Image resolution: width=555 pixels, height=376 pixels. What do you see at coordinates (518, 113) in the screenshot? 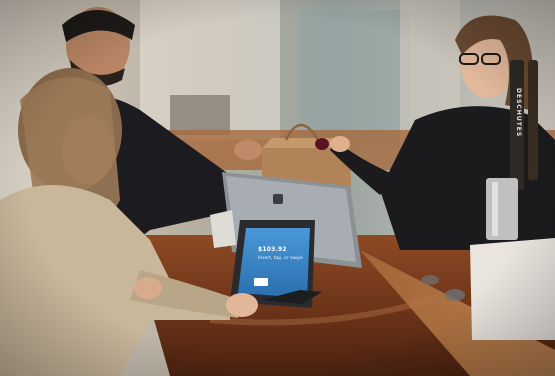
I see `tap-handle-brand: DESCHUTES` at bounding box center [518, 113].